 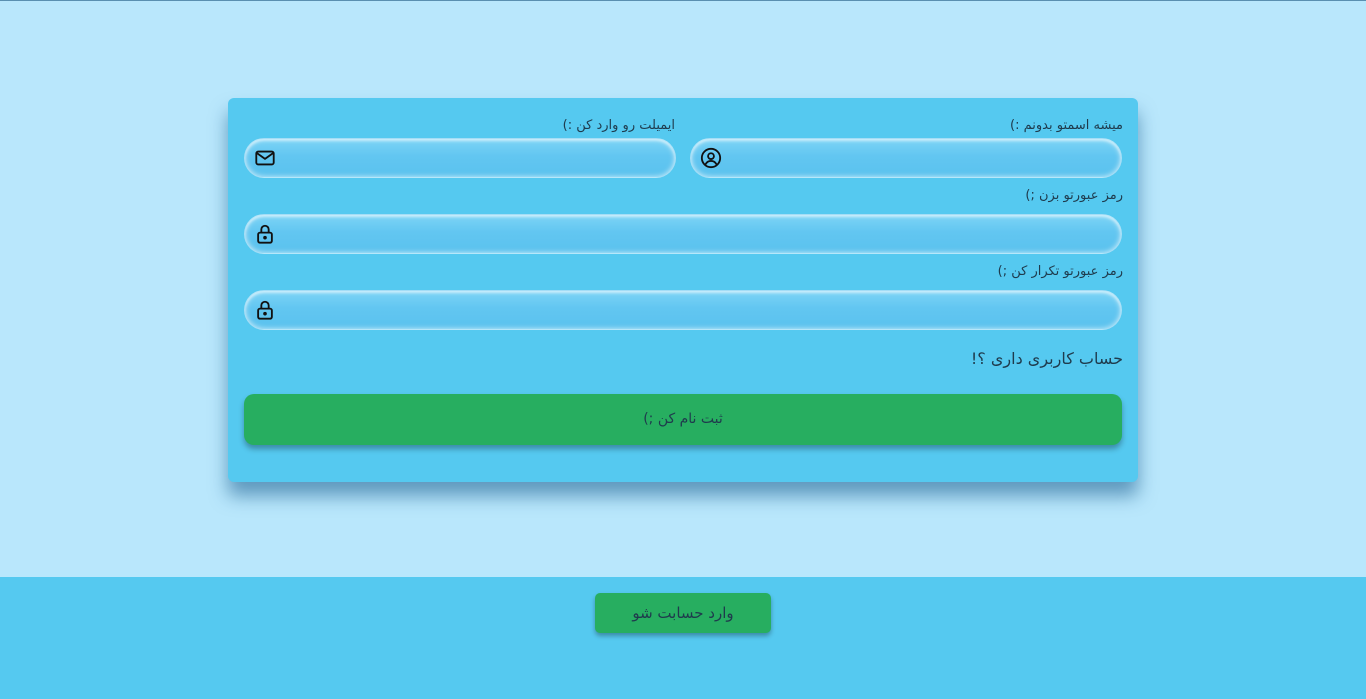 I want to click on name-input, so click(x=919, y=159).